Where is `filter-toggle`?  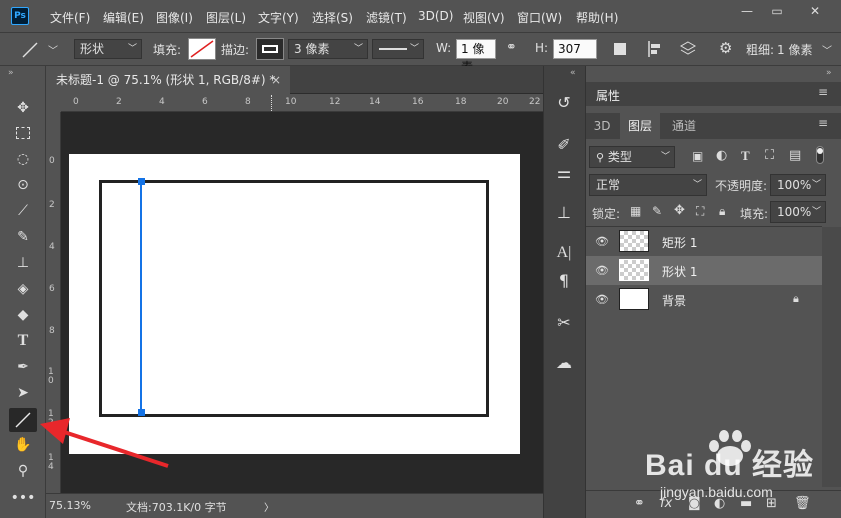 filter-toggle is located at coordinates (820, 155).